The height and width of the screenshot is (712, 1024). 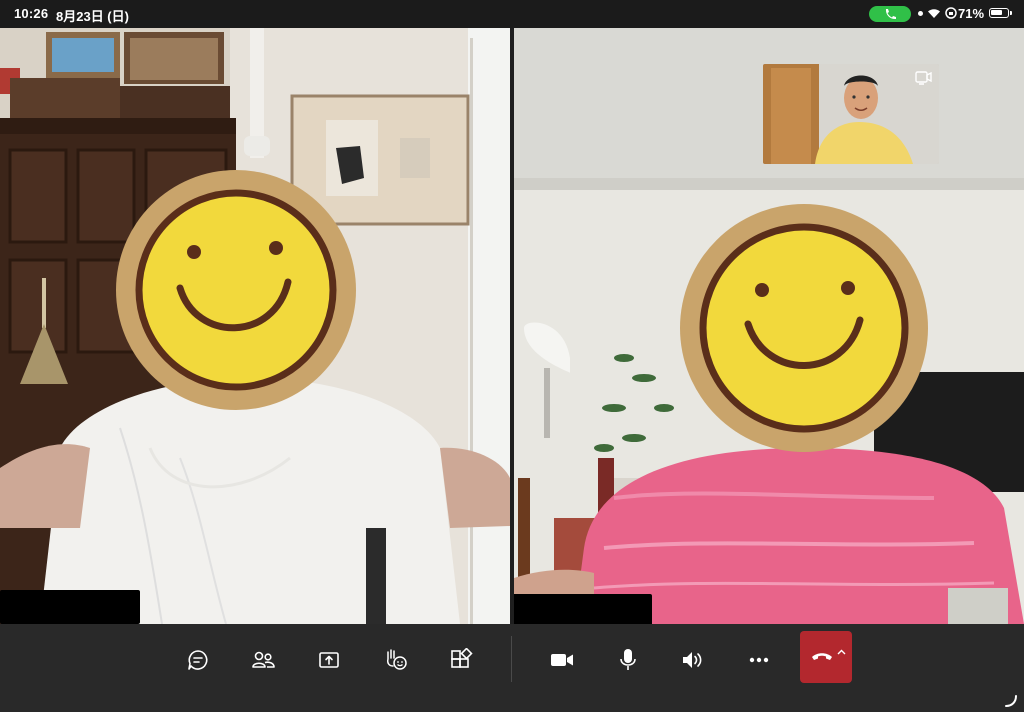 I want to click on active-call-pill, so click(x=890, y=14).